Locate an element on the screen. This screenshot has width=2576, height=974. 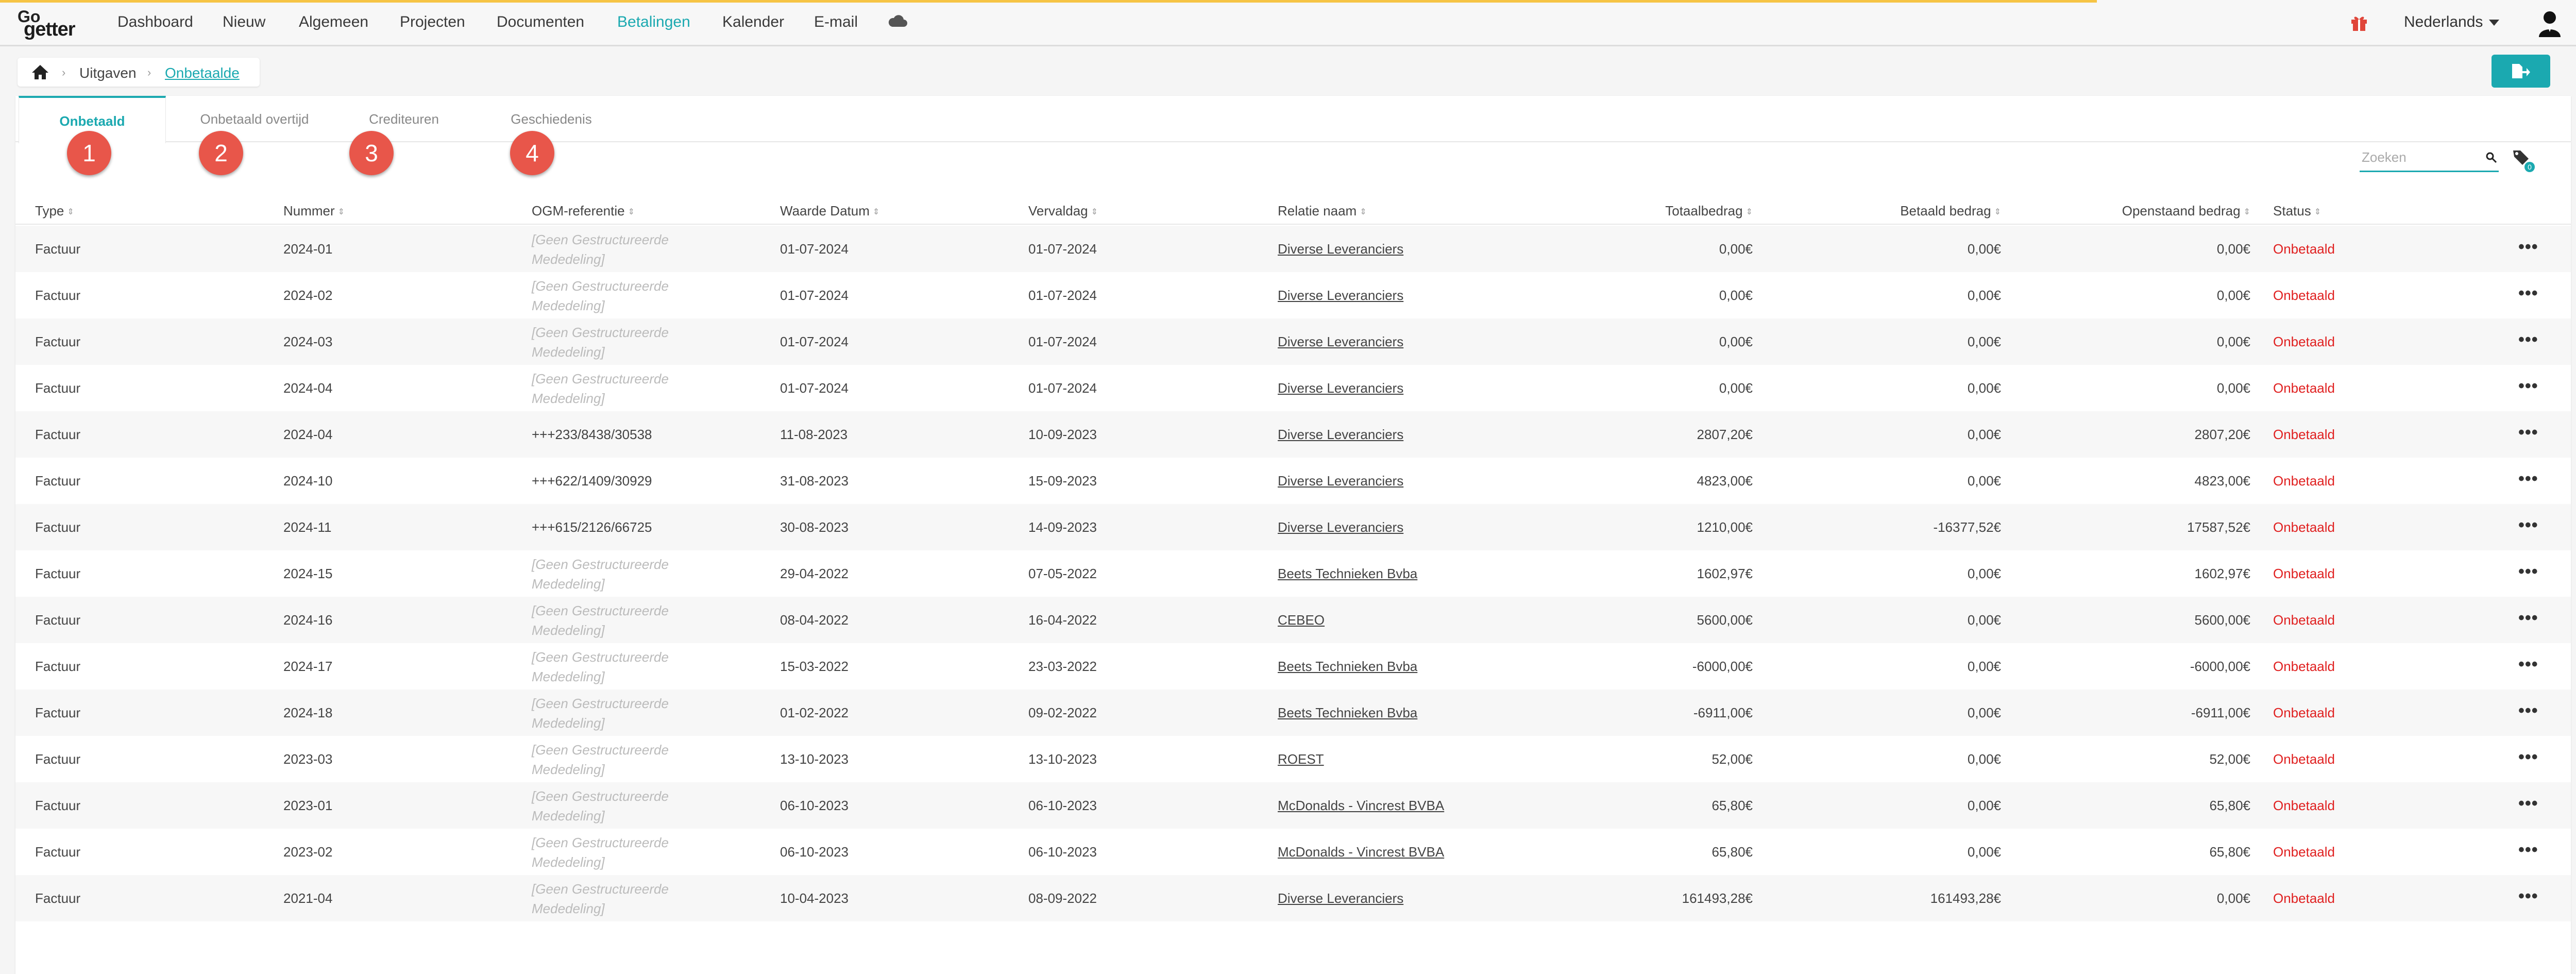
cell-vervaldag: 06-10-2023 is located at coordinates (1062, 805).